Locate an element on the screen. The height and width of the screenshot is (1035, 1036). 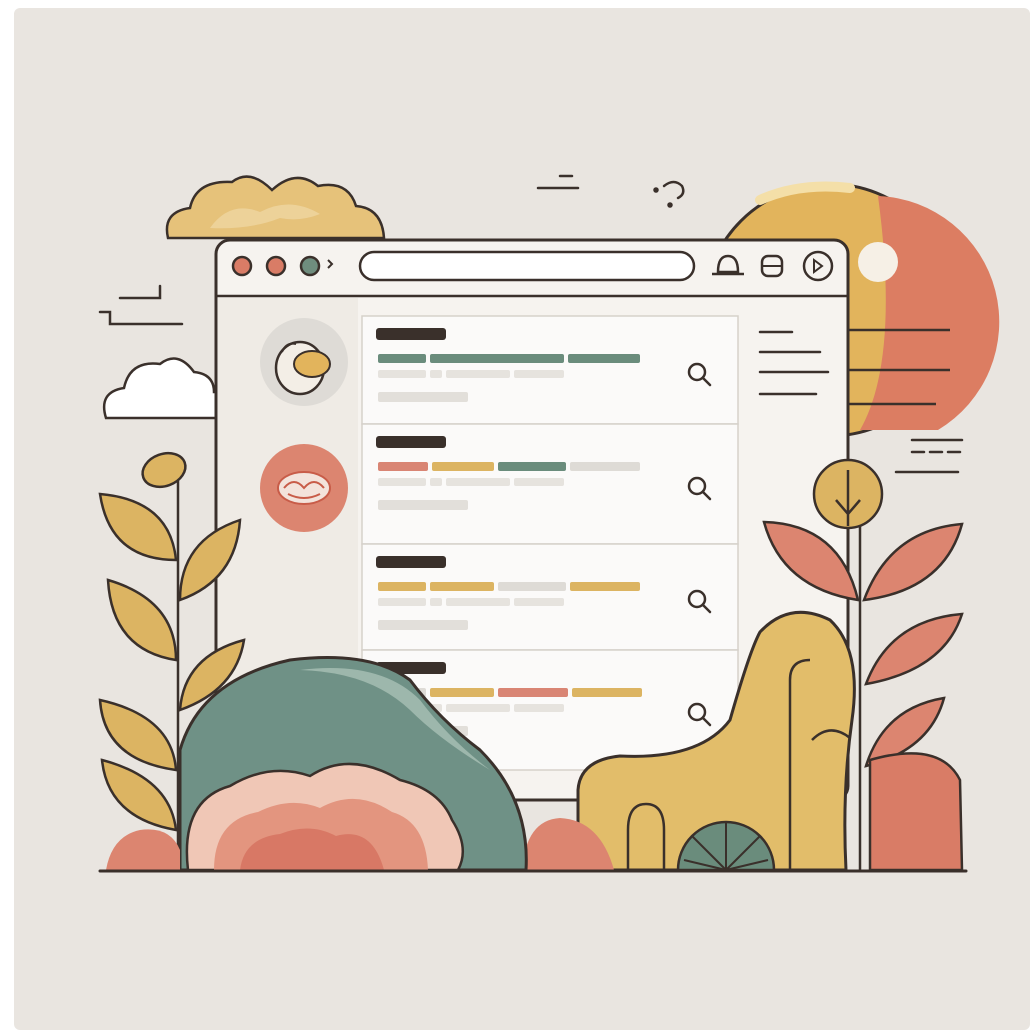
right-dash-doodle-icon is located at coordinates (929, 456).